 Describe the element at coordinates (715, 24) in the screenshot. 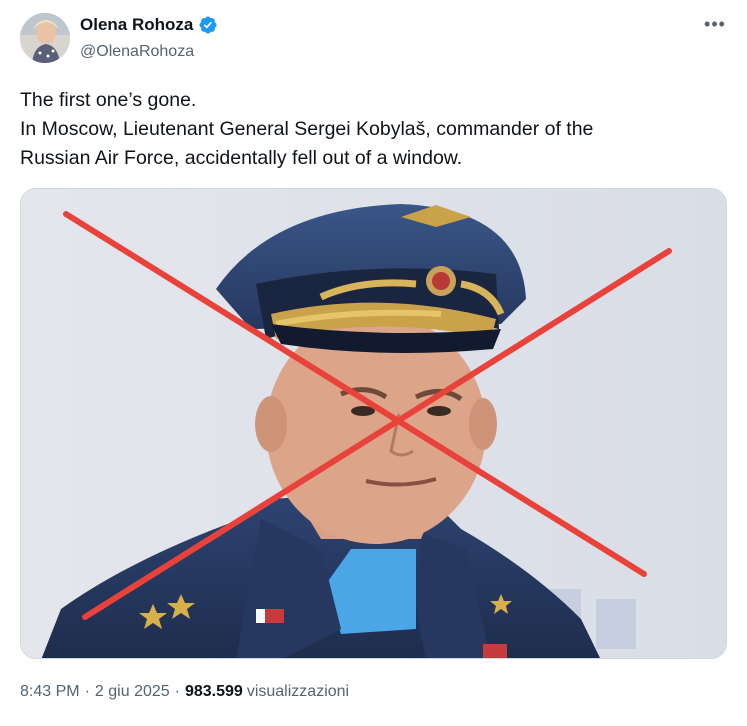

I see `more-options-icon: •••` at that location.